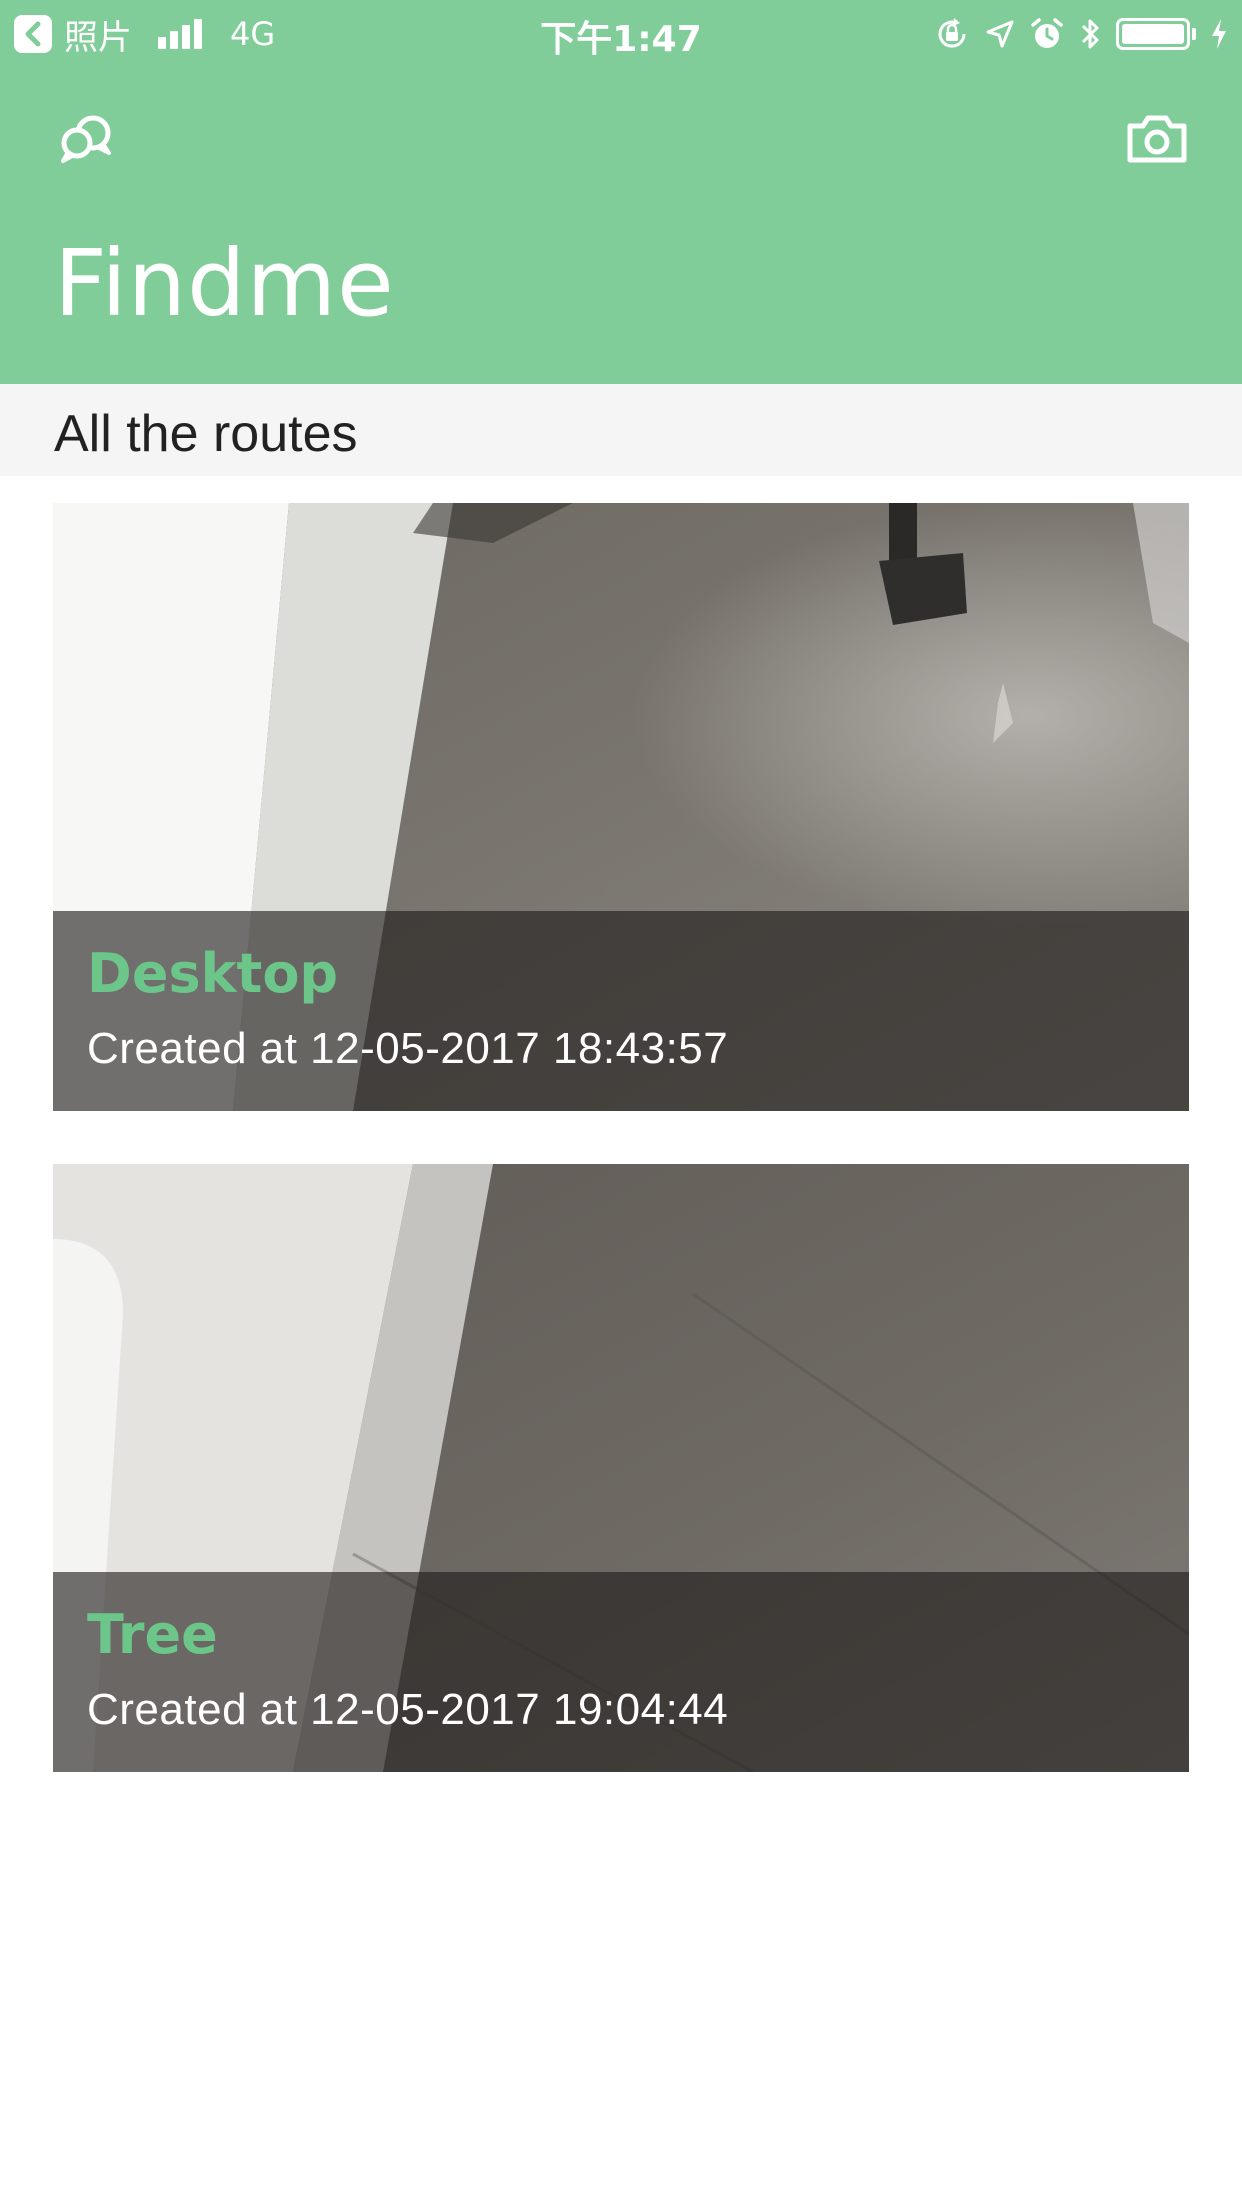  Describe the element at coordinates (206, 434) in the screenshot. I see `section-title: All the routes` at that location.